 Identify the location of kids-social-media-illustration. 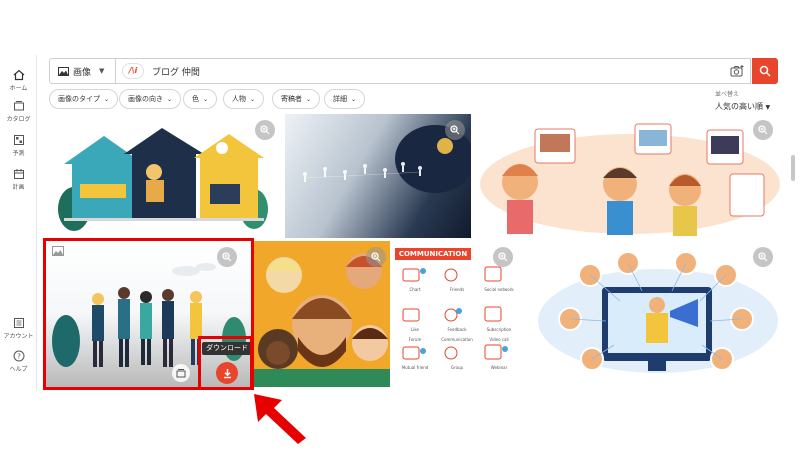
(630, 179).